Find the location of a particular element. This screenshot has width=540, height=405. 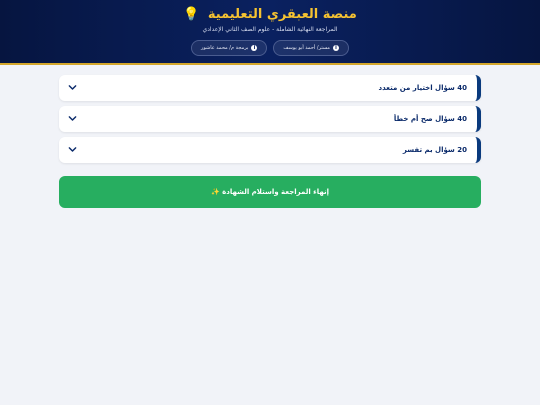

section-multiple-choice: 40 سؤال اختيار من متعدد is located at coordinates (270, 88).